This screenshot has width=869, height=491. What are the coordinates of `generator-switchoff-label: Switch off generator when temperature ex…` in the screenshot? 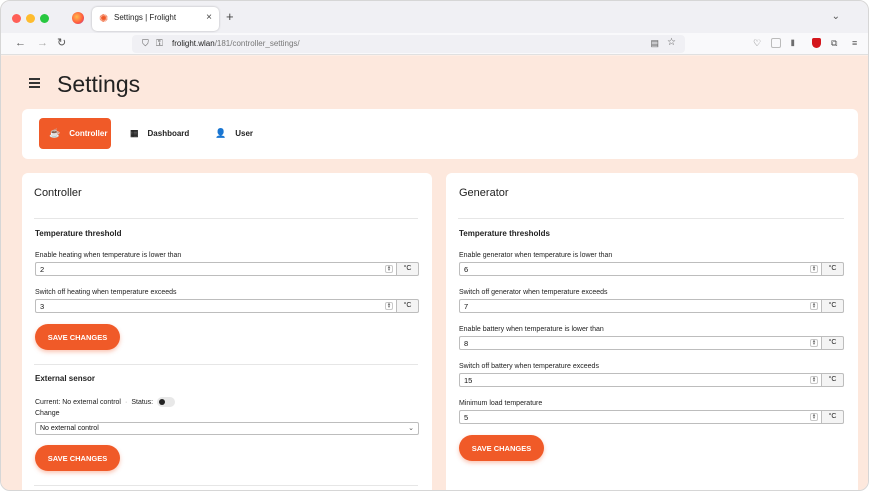 It's located at (533, 292).